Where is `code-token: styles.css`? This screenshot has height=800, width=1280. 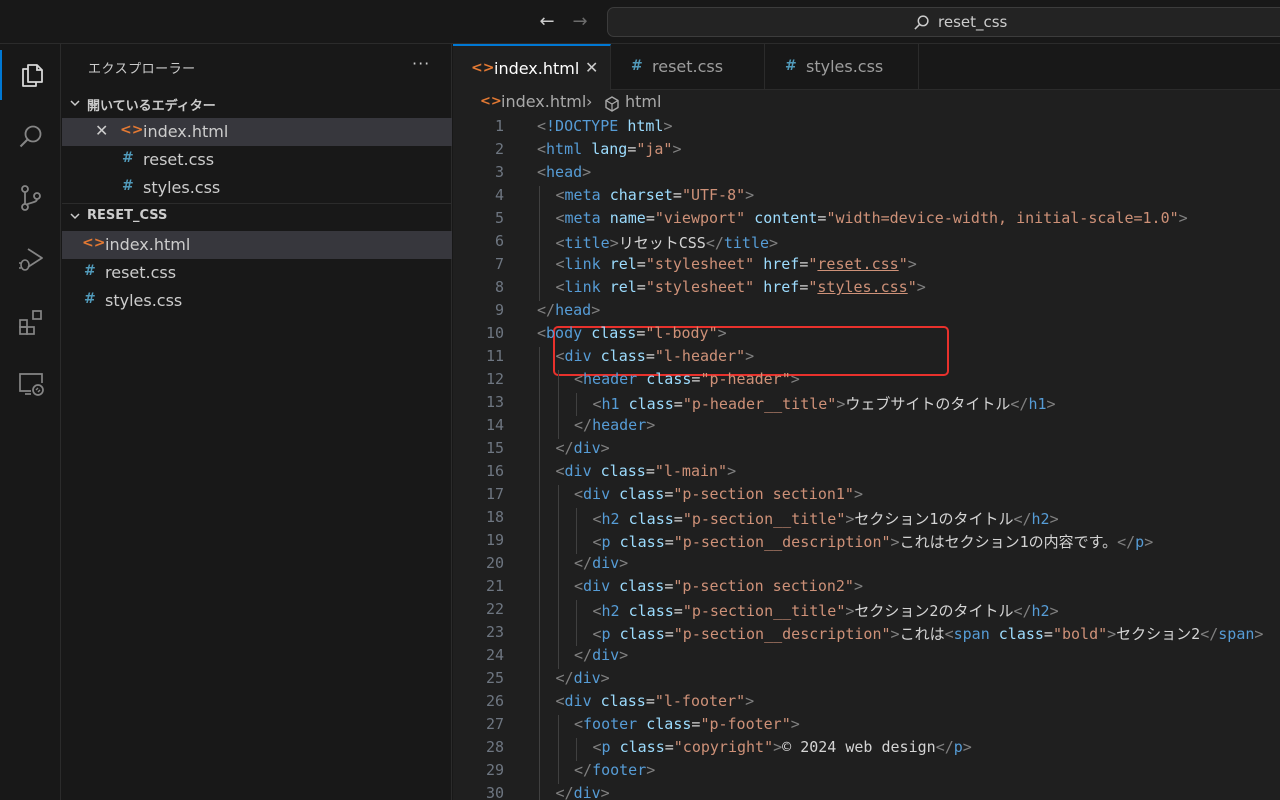 code-token: styles.css is located at coordinates (862, 287).